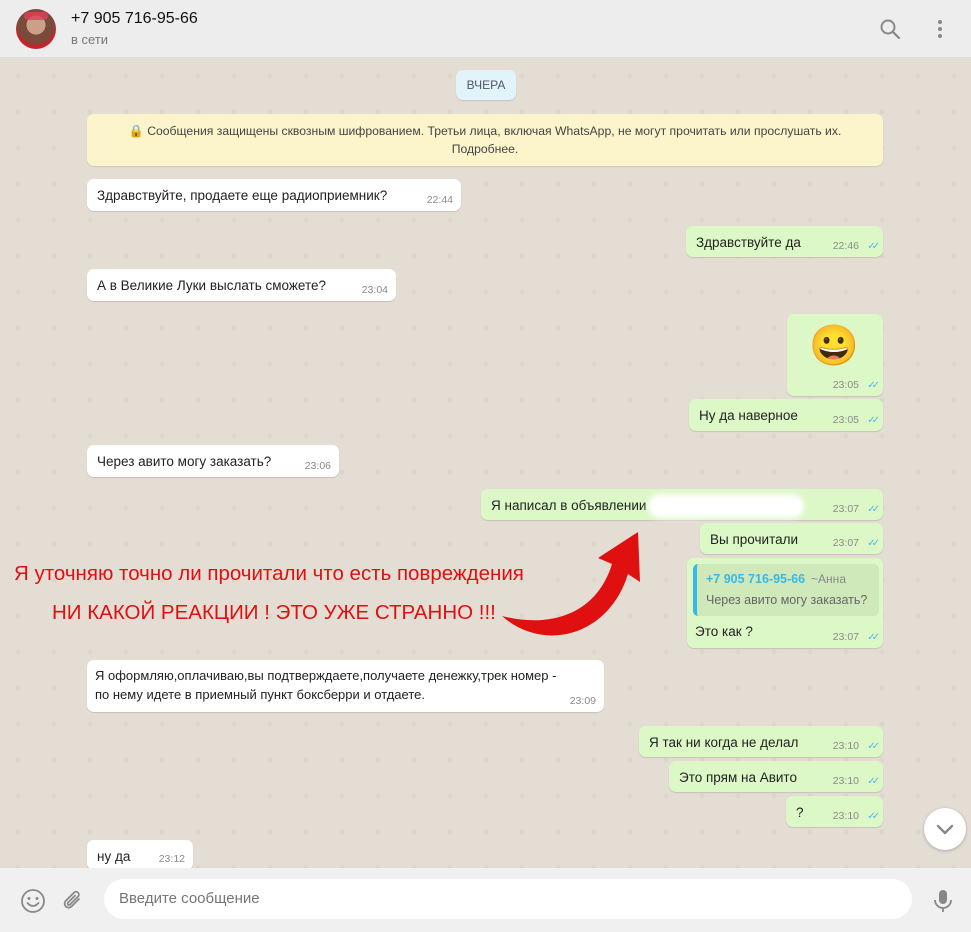 The width and height of the screenshot is (971, 932). What do you see at coordinates (184, 461) in the screenshot?
I see `message-text: Через авито могу заказать?` at bounding box center [184, 461].